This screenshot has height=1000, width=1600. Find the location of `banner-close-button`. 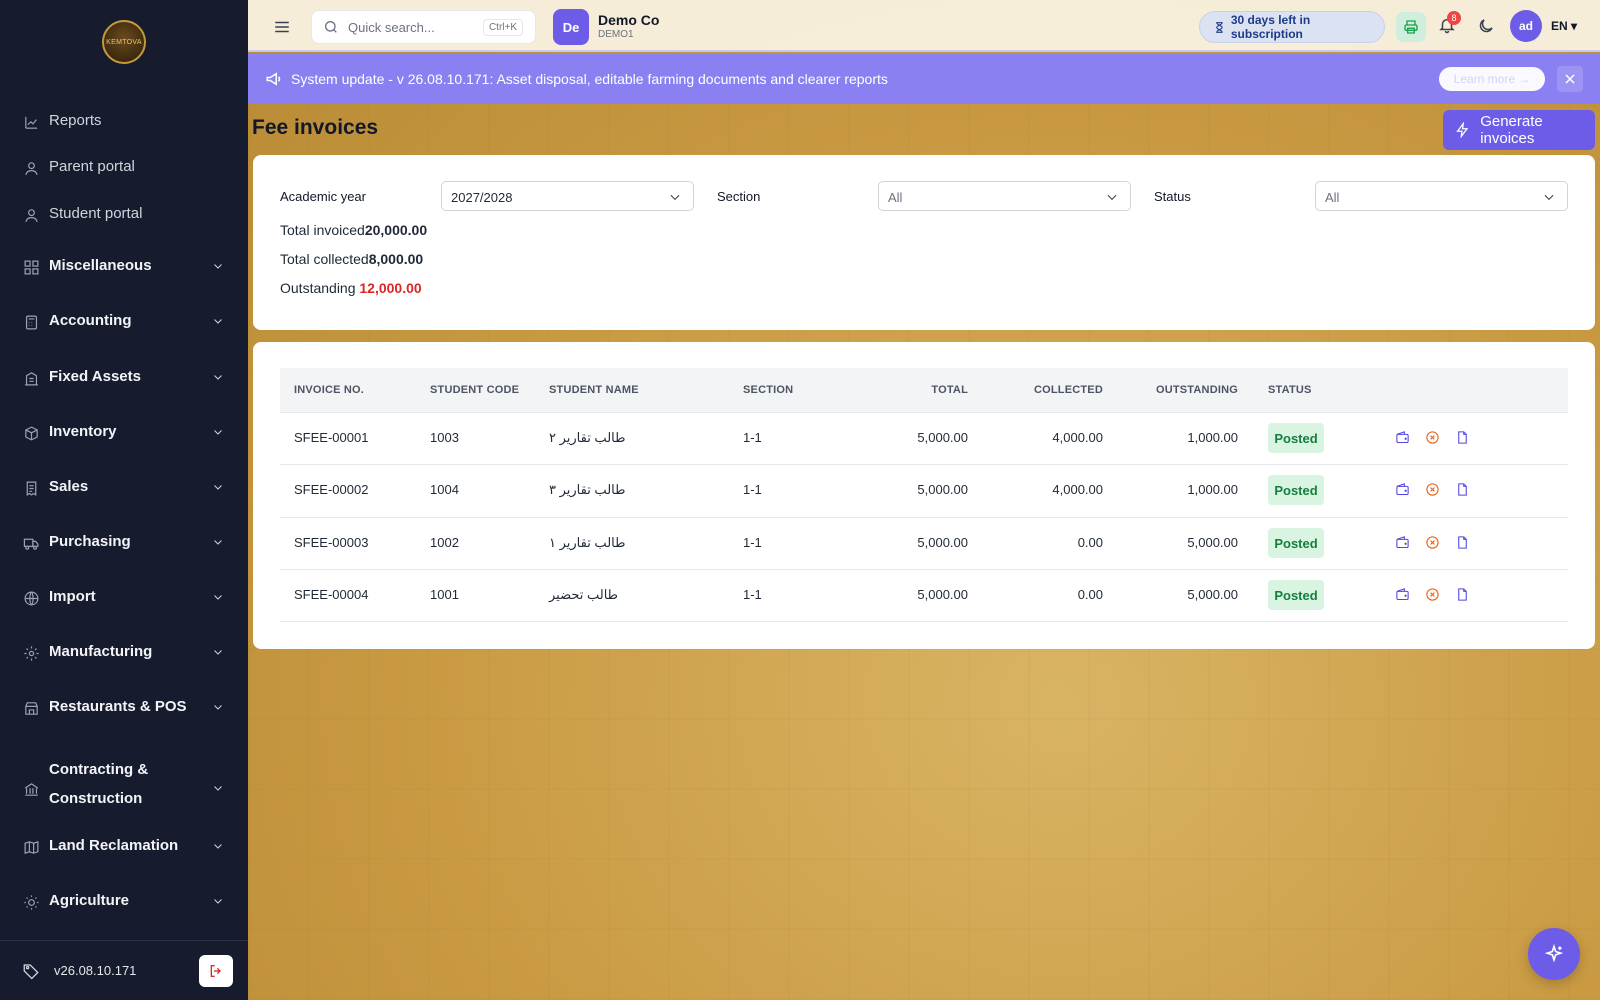

banner-close-button is located at coordinates (1570, 79).